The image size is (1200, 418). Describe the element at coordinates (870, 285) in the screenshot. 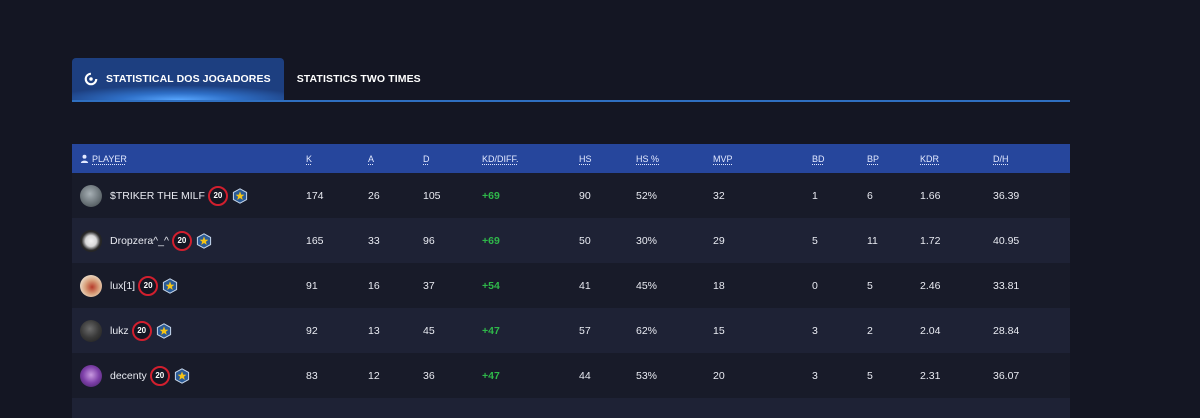

I see `bp: 5` at that location.